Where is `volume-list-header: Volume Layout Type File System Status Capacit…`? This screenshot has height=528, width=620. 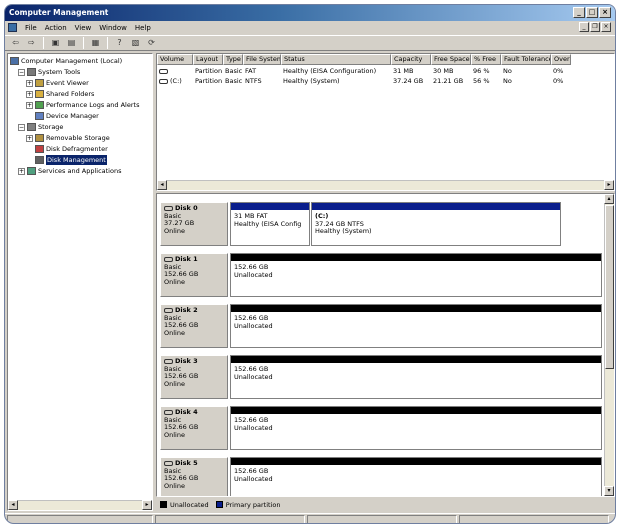 volume-list-header: Volume Layout Type File System Status Capacit… is located at coordinates (364, 59).